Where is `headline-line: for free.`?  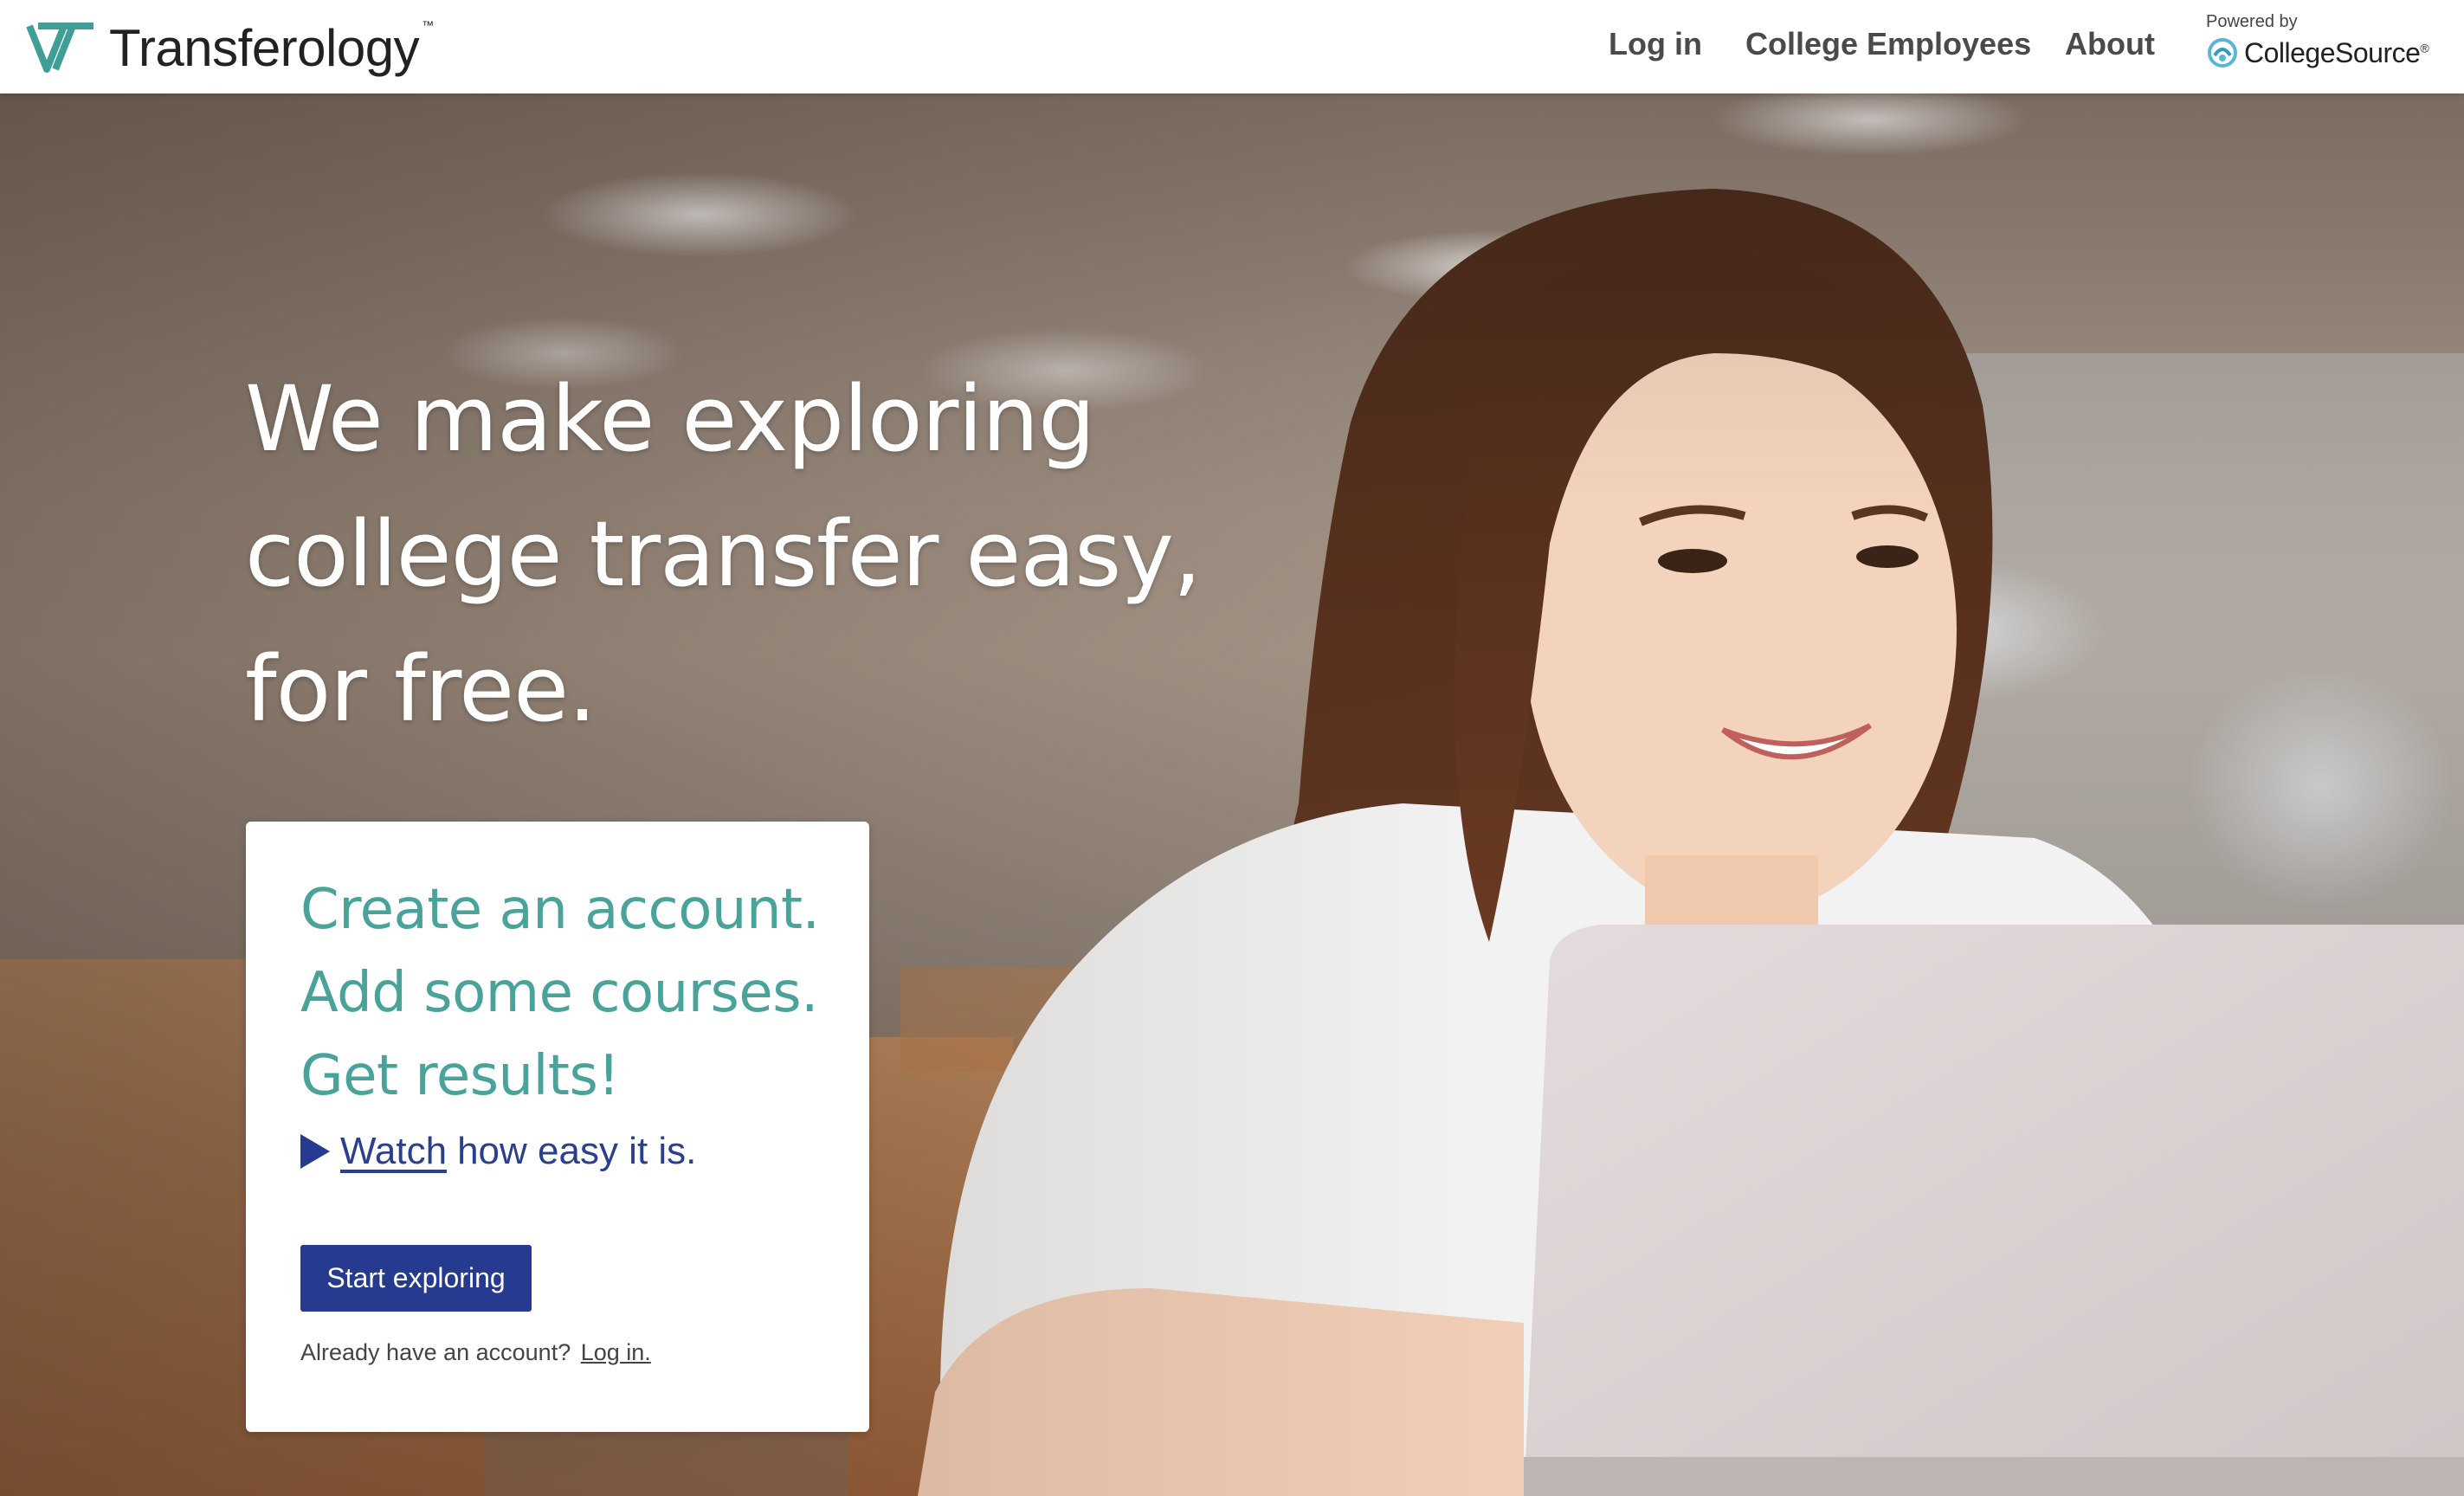 headline-line: for free. is located at coordinates (421, 689).